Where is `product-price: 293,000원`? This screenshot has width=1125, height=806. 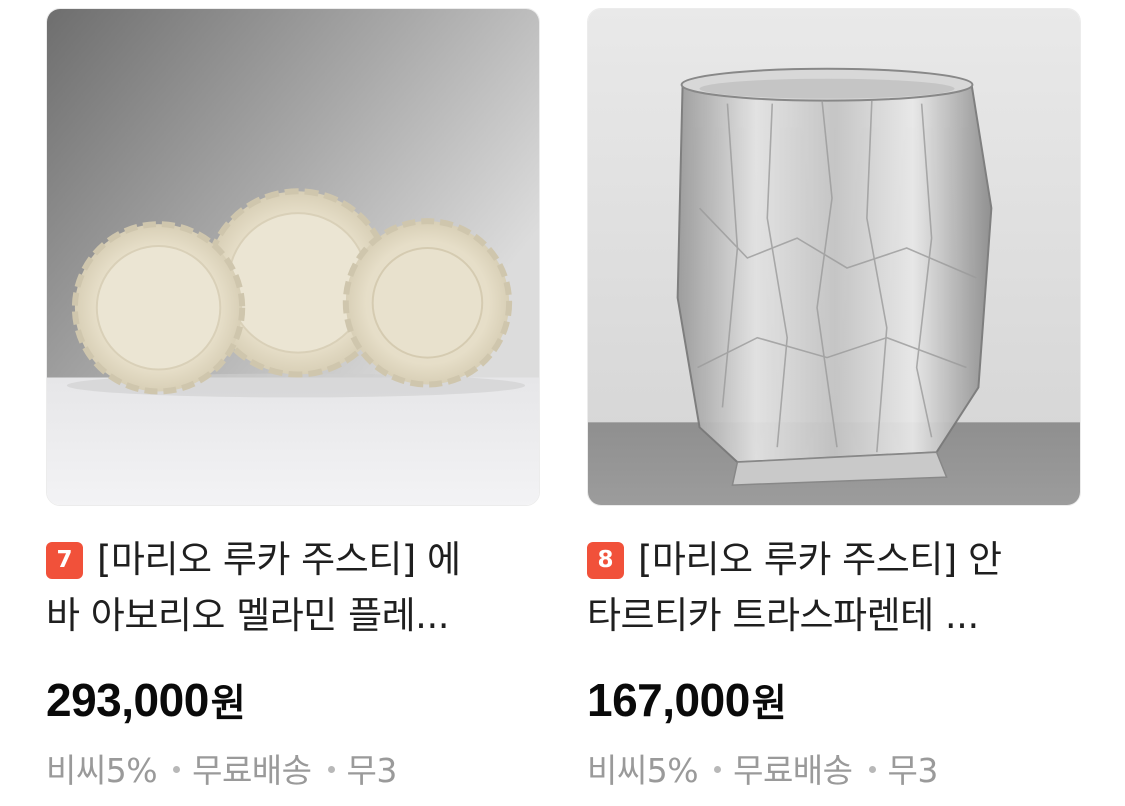
product-price: 293,000원 is located at coordinates (146, 699).